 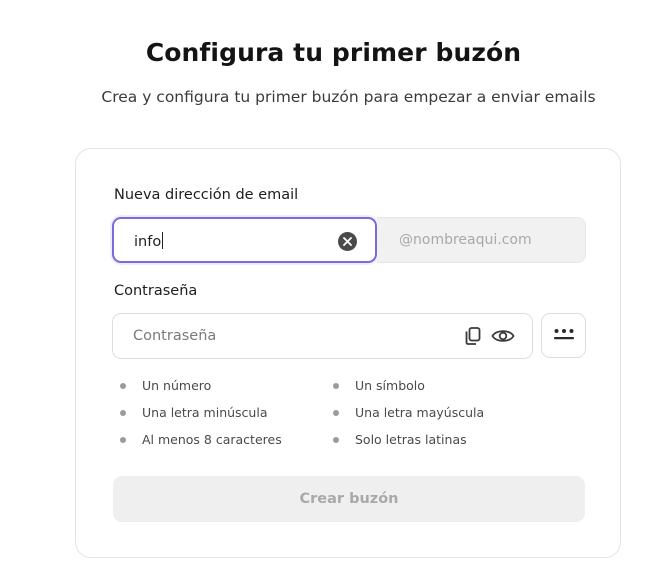 I want to click on email-domain-suffix: @nombreaqui.com, so click(x=481, y=240).